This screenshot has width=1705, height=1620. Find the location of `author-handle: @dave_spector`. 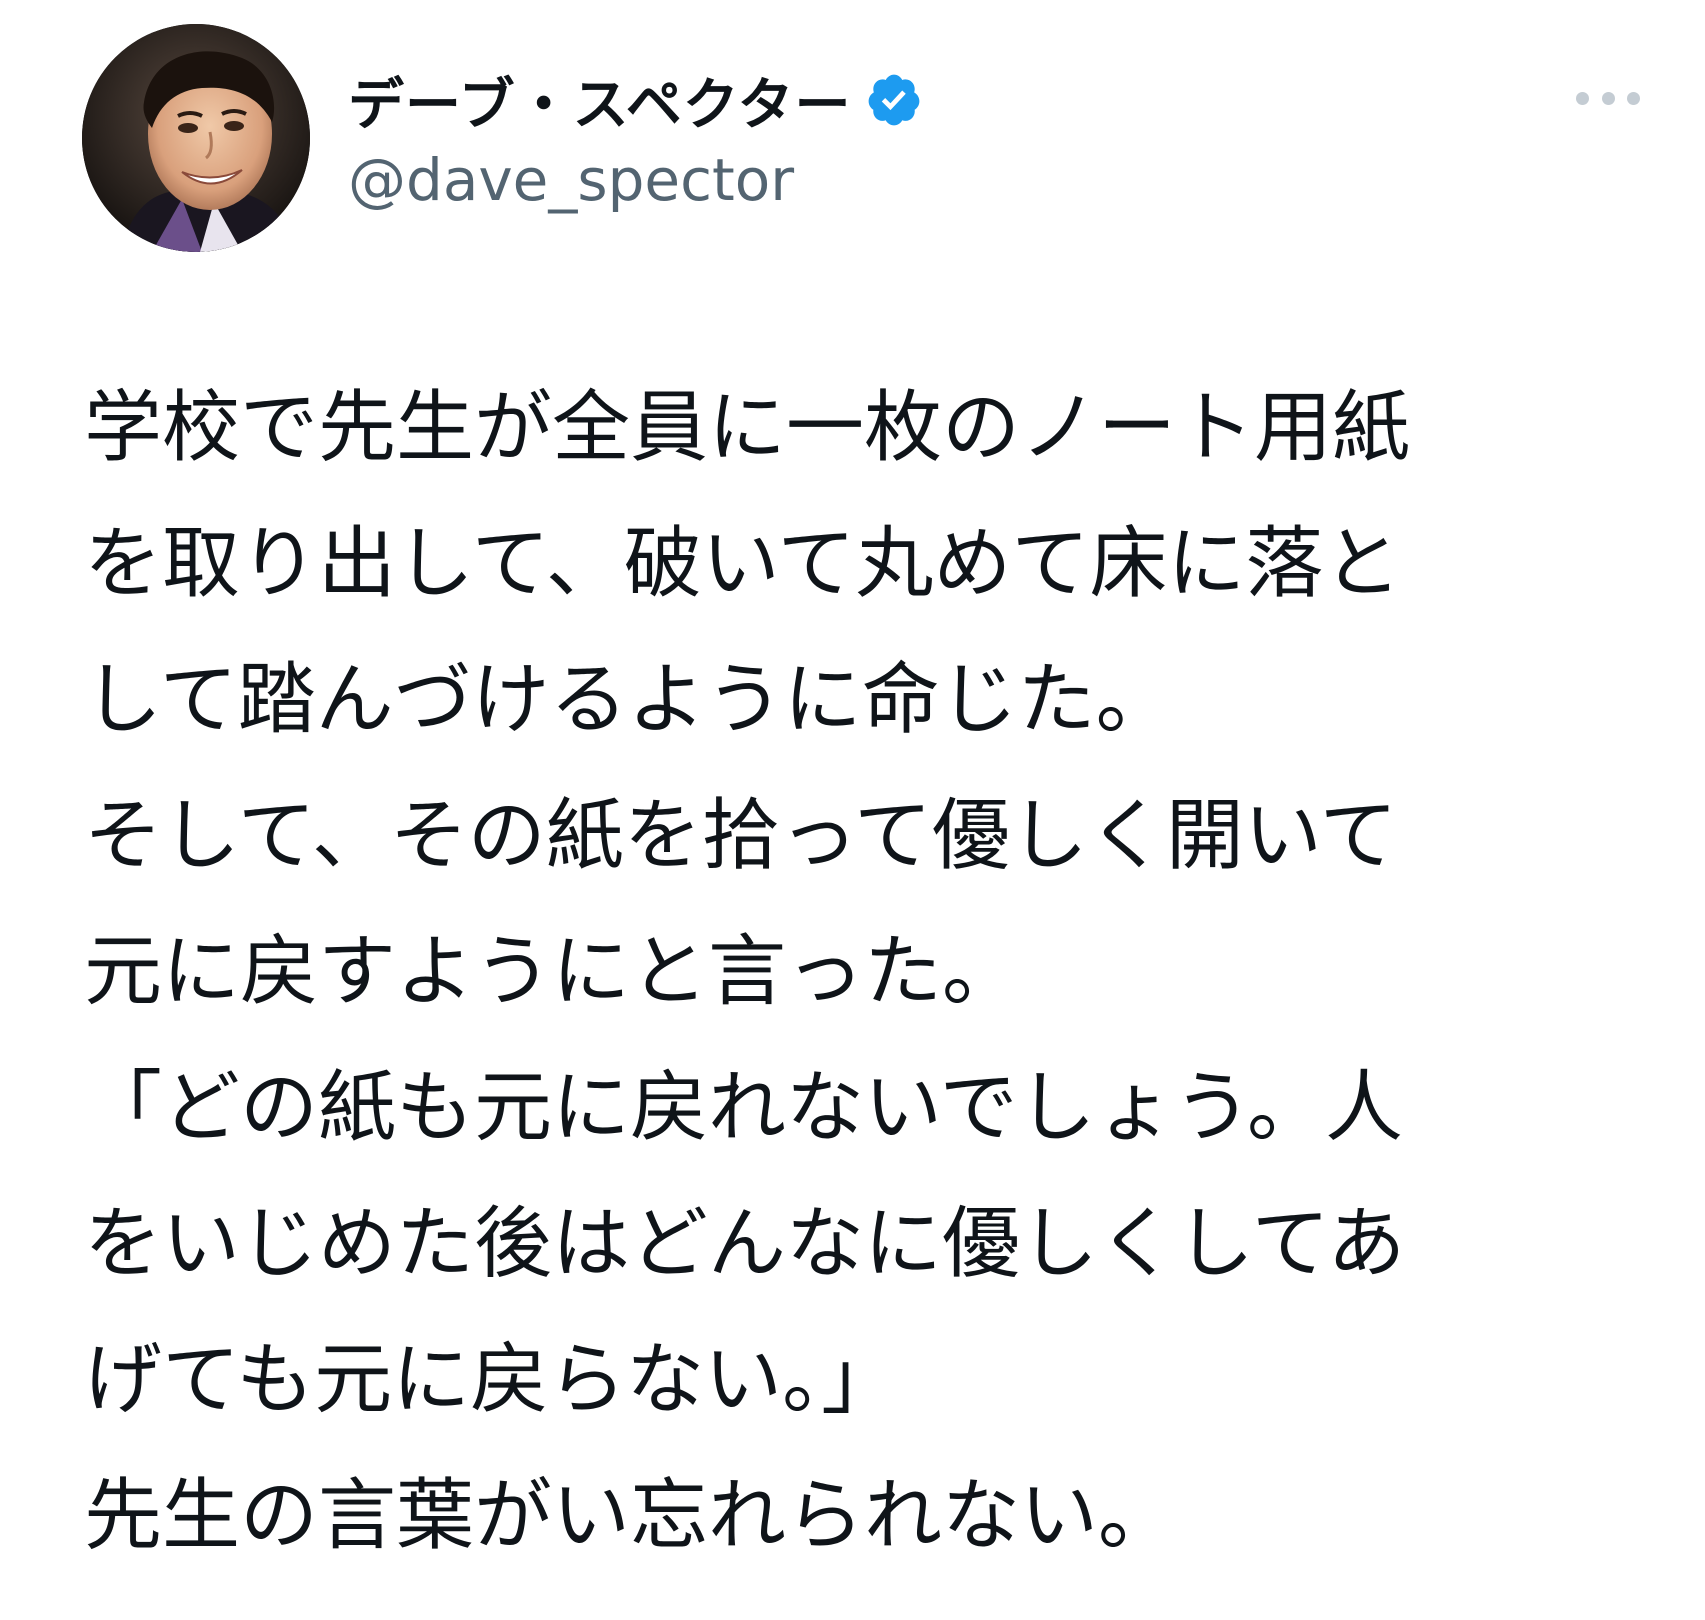

author-handle: @dave_spector is located at coordinates (571, 180).